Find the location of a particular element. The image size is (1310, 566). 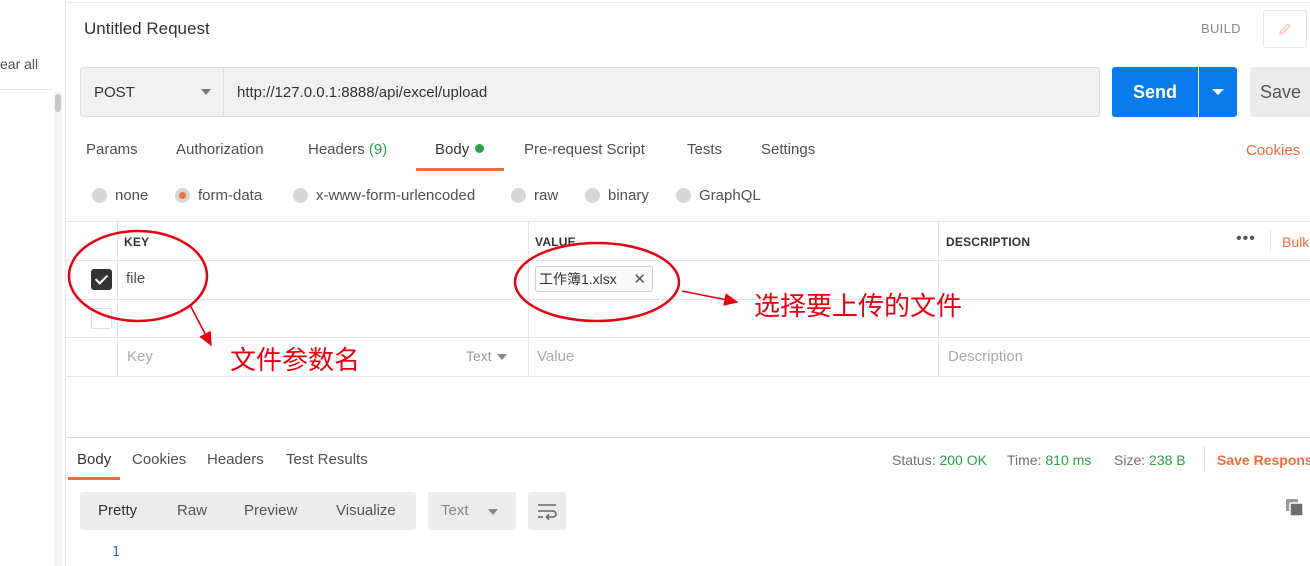

status-value: 200 OK is located at coordinates (963, 460).